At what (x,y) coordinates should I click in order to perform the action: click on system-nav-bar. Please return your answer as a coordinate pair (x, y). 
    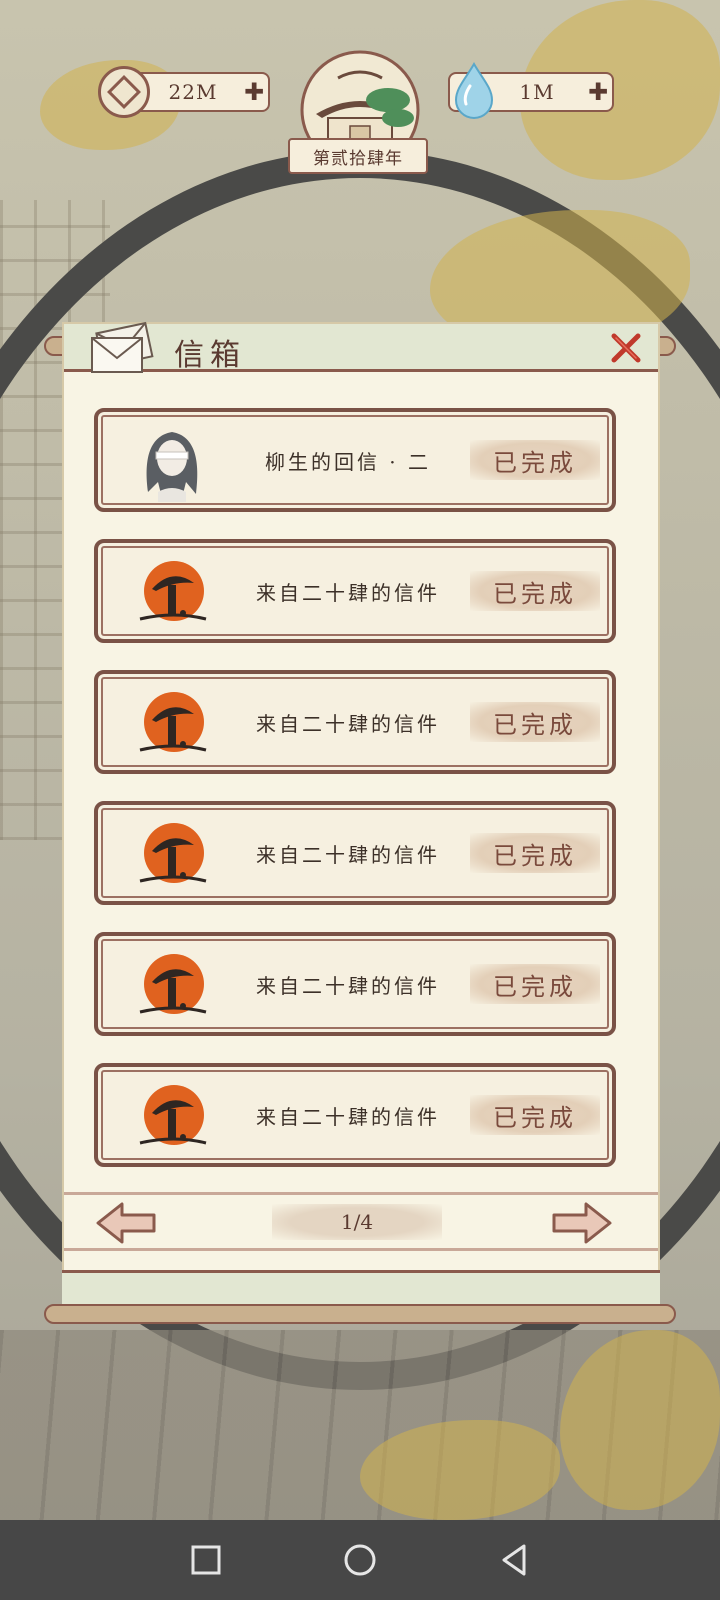
    Looking at the image, I should click on (360, 1560).